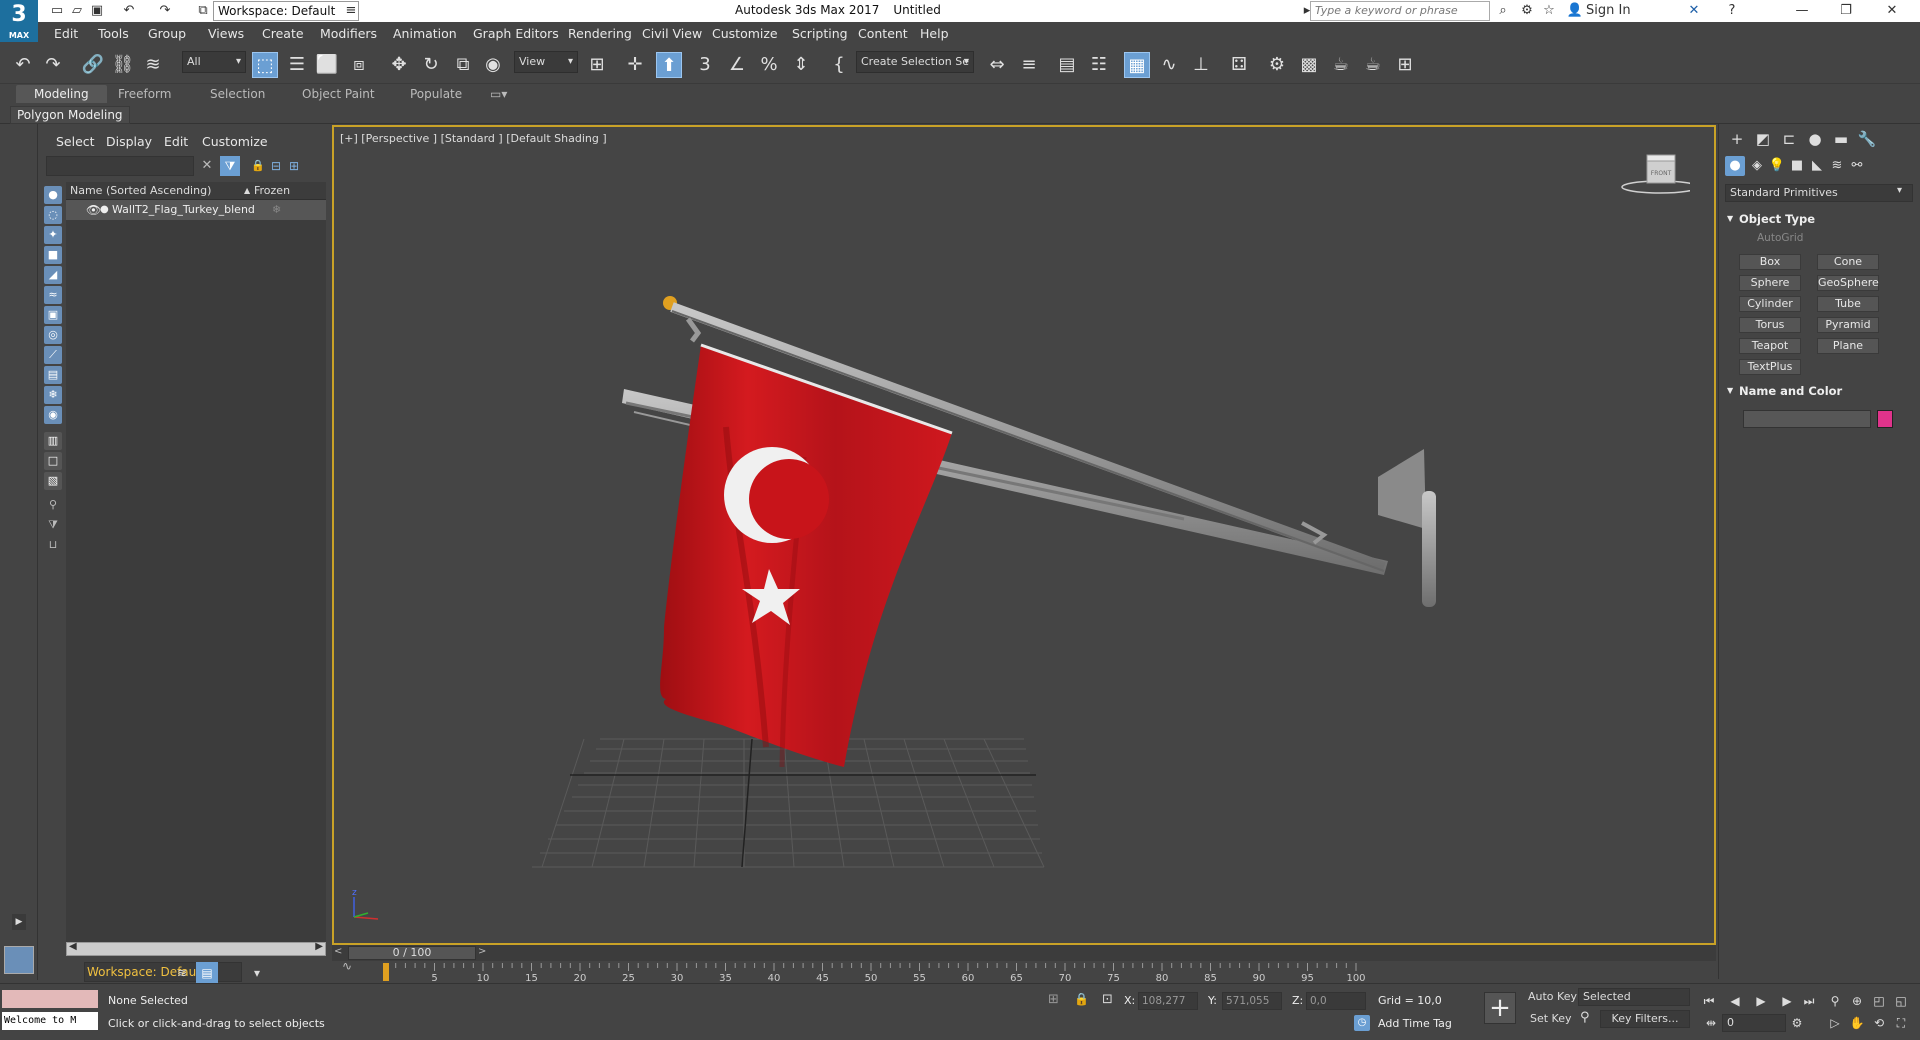 This screenshot has width=1920, height=1040. I want to click on render-iterative-icon: ☕, so click(1373, 65).